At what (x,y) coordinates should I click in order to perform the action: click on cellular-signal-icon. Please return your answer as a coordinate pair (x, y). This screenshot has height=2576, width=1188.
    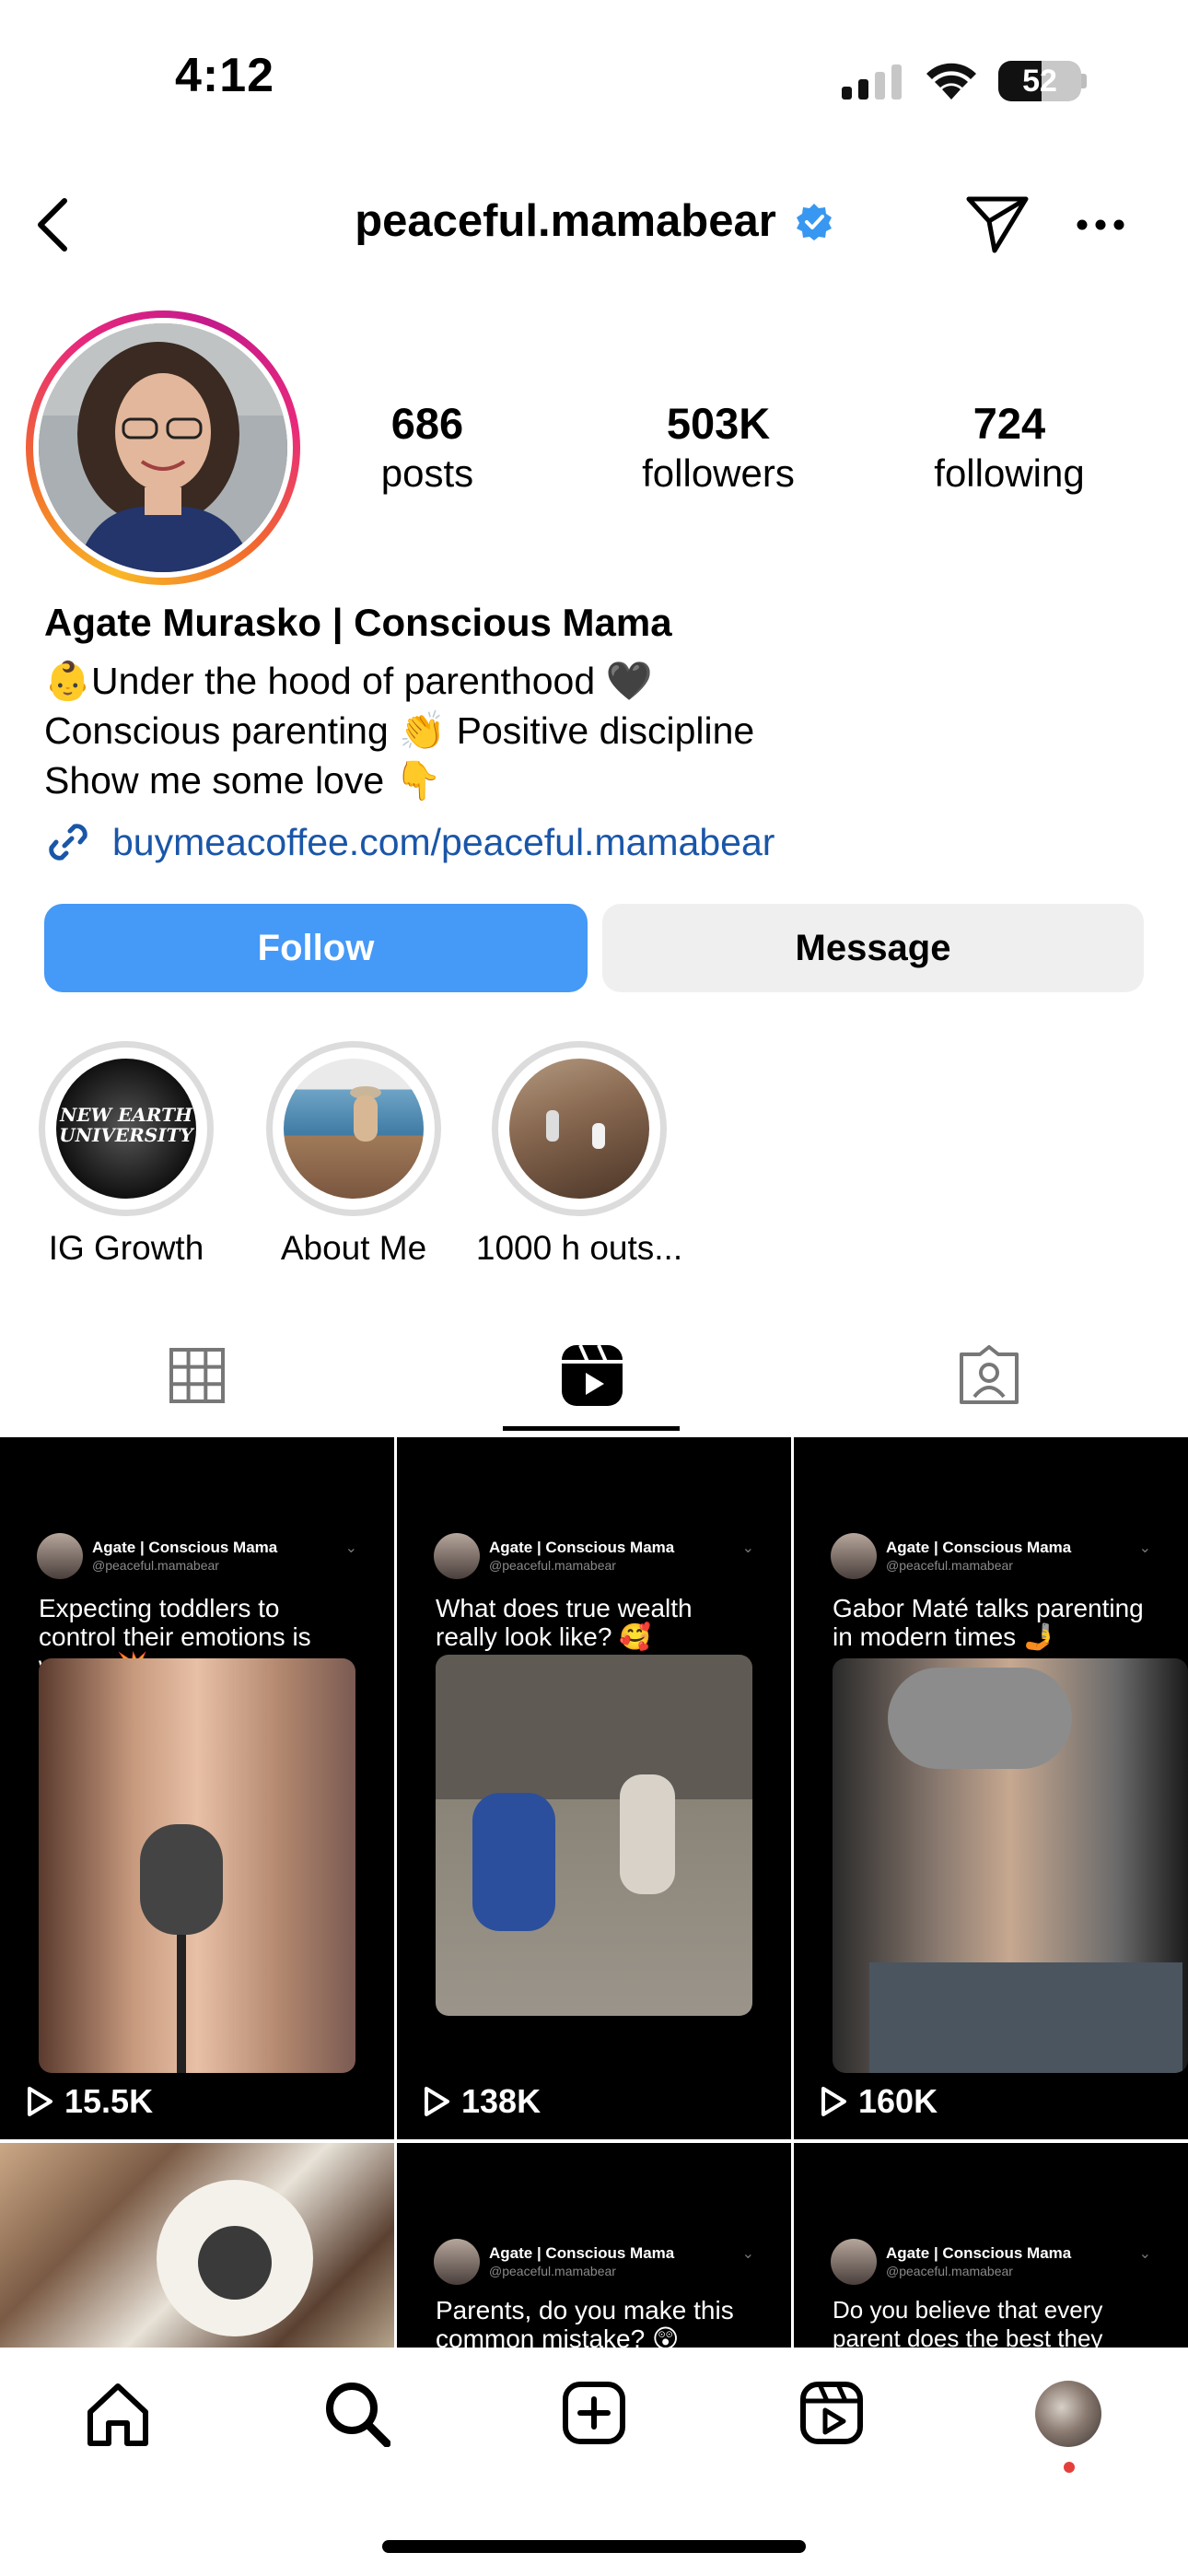
    Looking at the image, I should click on (872, 82).